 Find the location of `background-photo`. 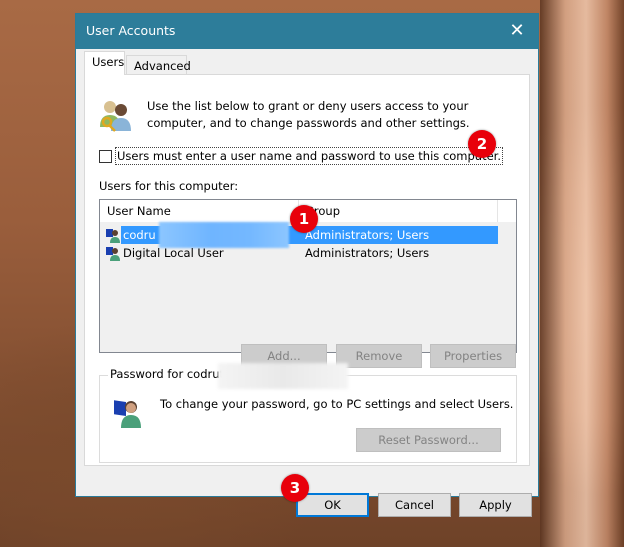

background-photo is located at coordinates (582, 273).